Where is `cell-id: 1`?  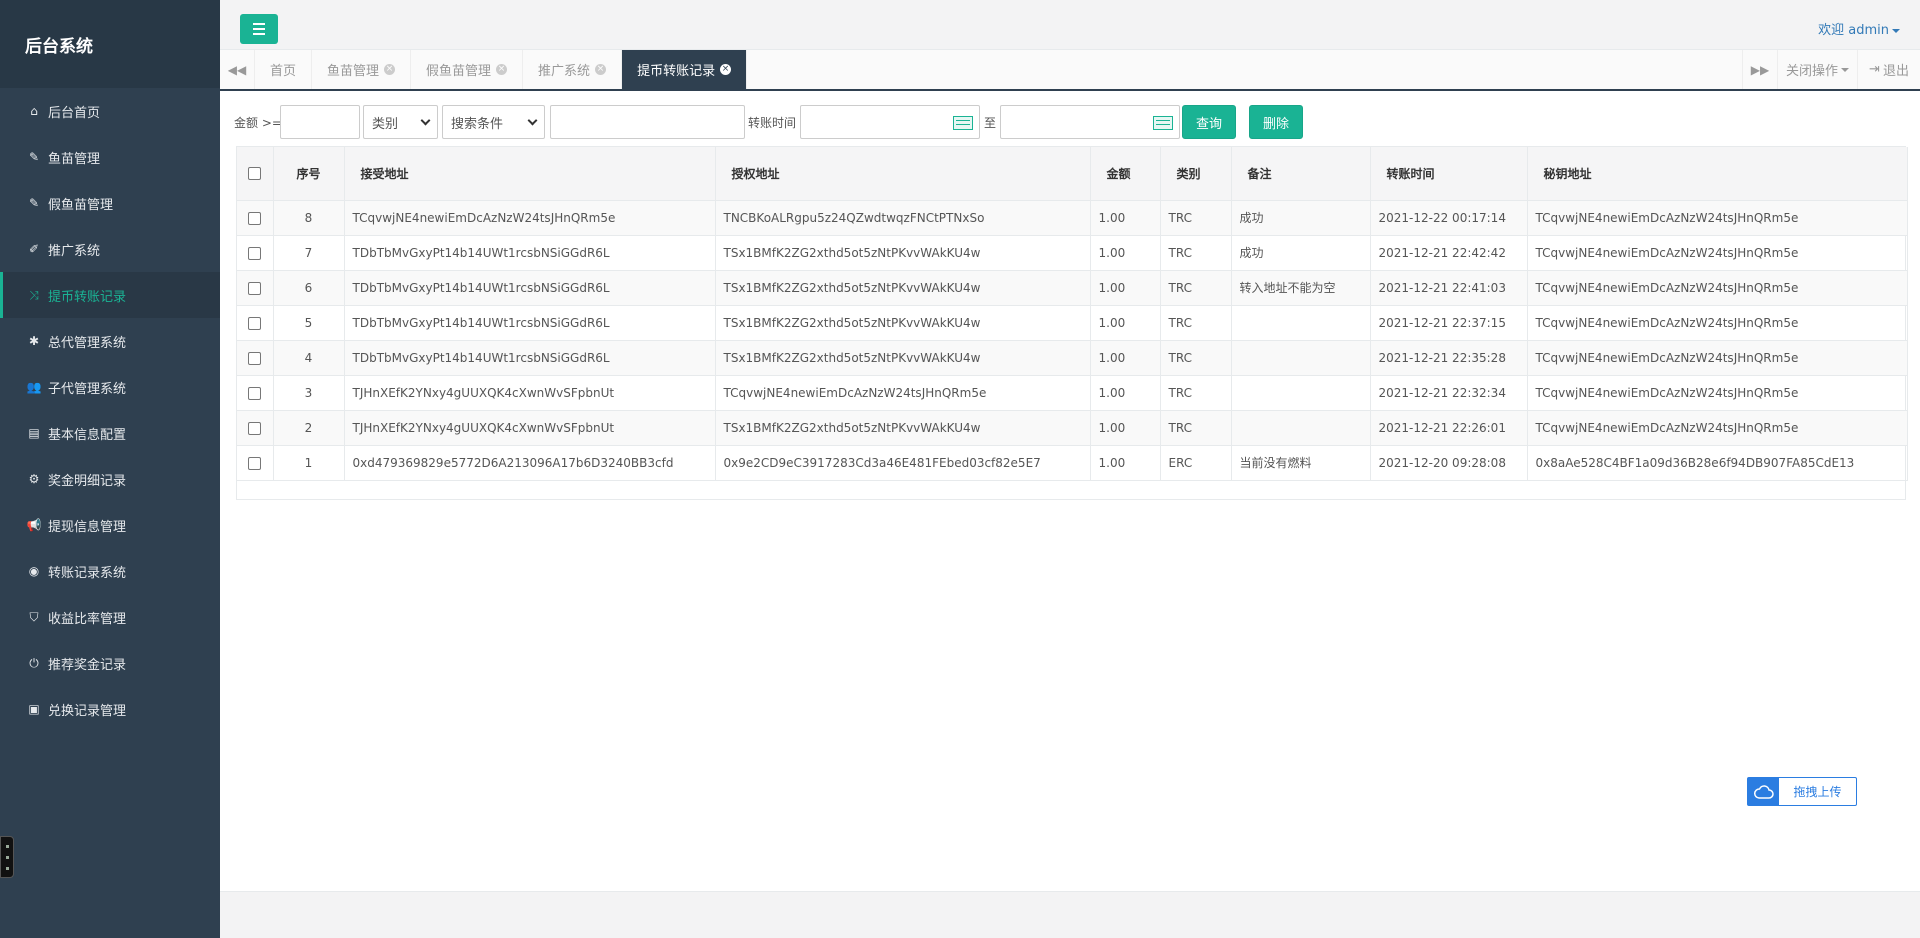 cell-id: 1 is located at coordinates (309, 462).